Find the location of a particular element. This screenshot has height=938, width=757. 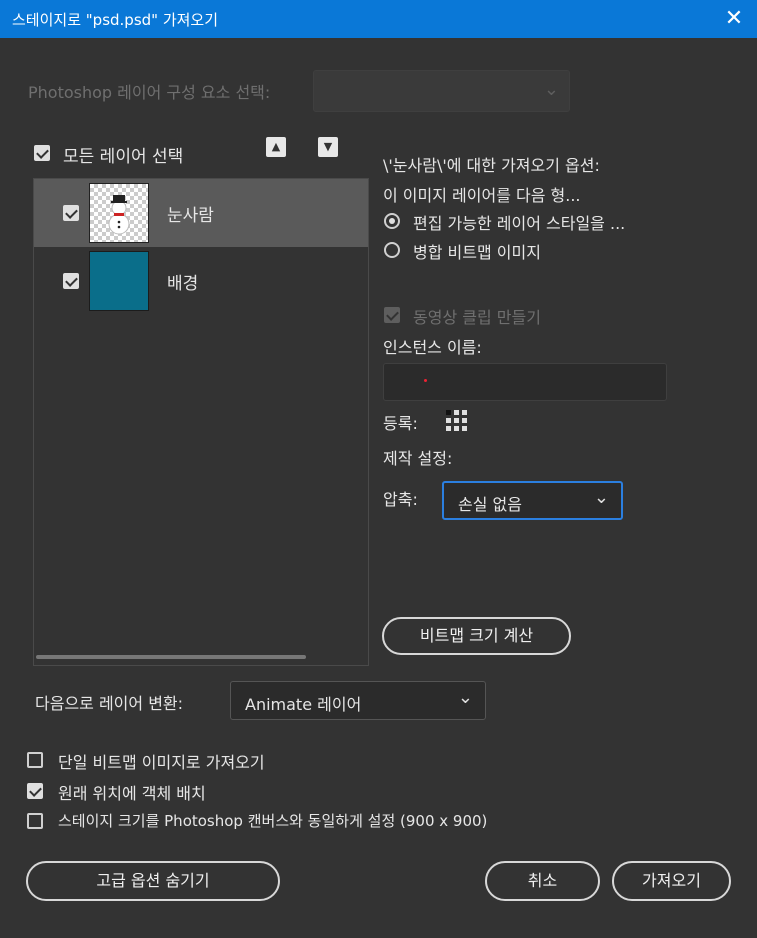

select-all-checkbox is located at coordinates (42, 153).